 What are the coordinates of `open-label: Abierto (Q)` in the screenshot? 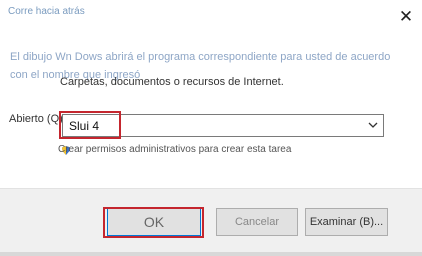 It's located at (36, 119).